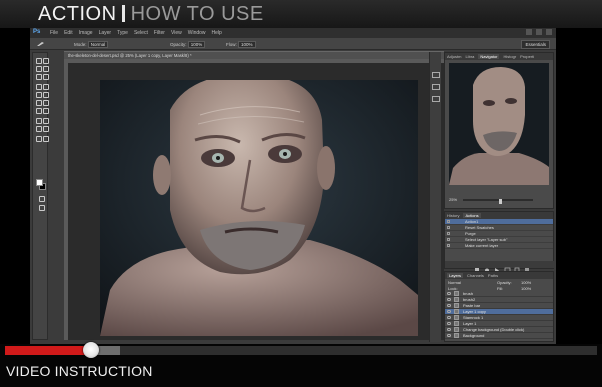 The image size is (602, 387). Describe the element at coordinates (529, 32) in the screenshot. I see `minimize-icon` at that location.